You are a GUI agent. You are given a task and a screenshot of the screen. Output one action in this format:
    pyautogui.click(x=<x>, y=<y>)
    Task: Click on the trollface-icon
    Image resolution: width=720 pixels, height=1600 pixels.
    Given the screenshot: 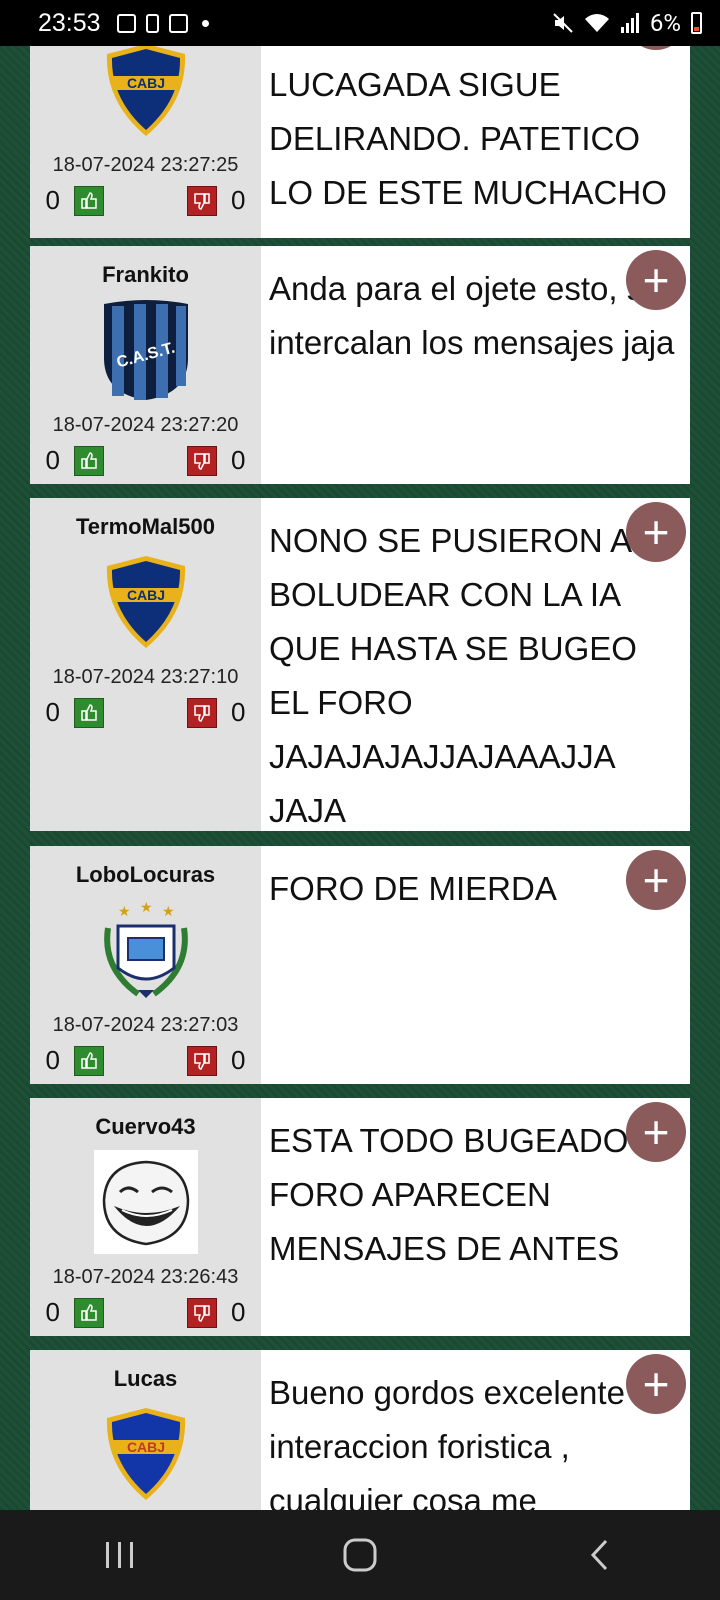 What is the action you would take?
    pyautogui.click(x=145, y=1202)
    